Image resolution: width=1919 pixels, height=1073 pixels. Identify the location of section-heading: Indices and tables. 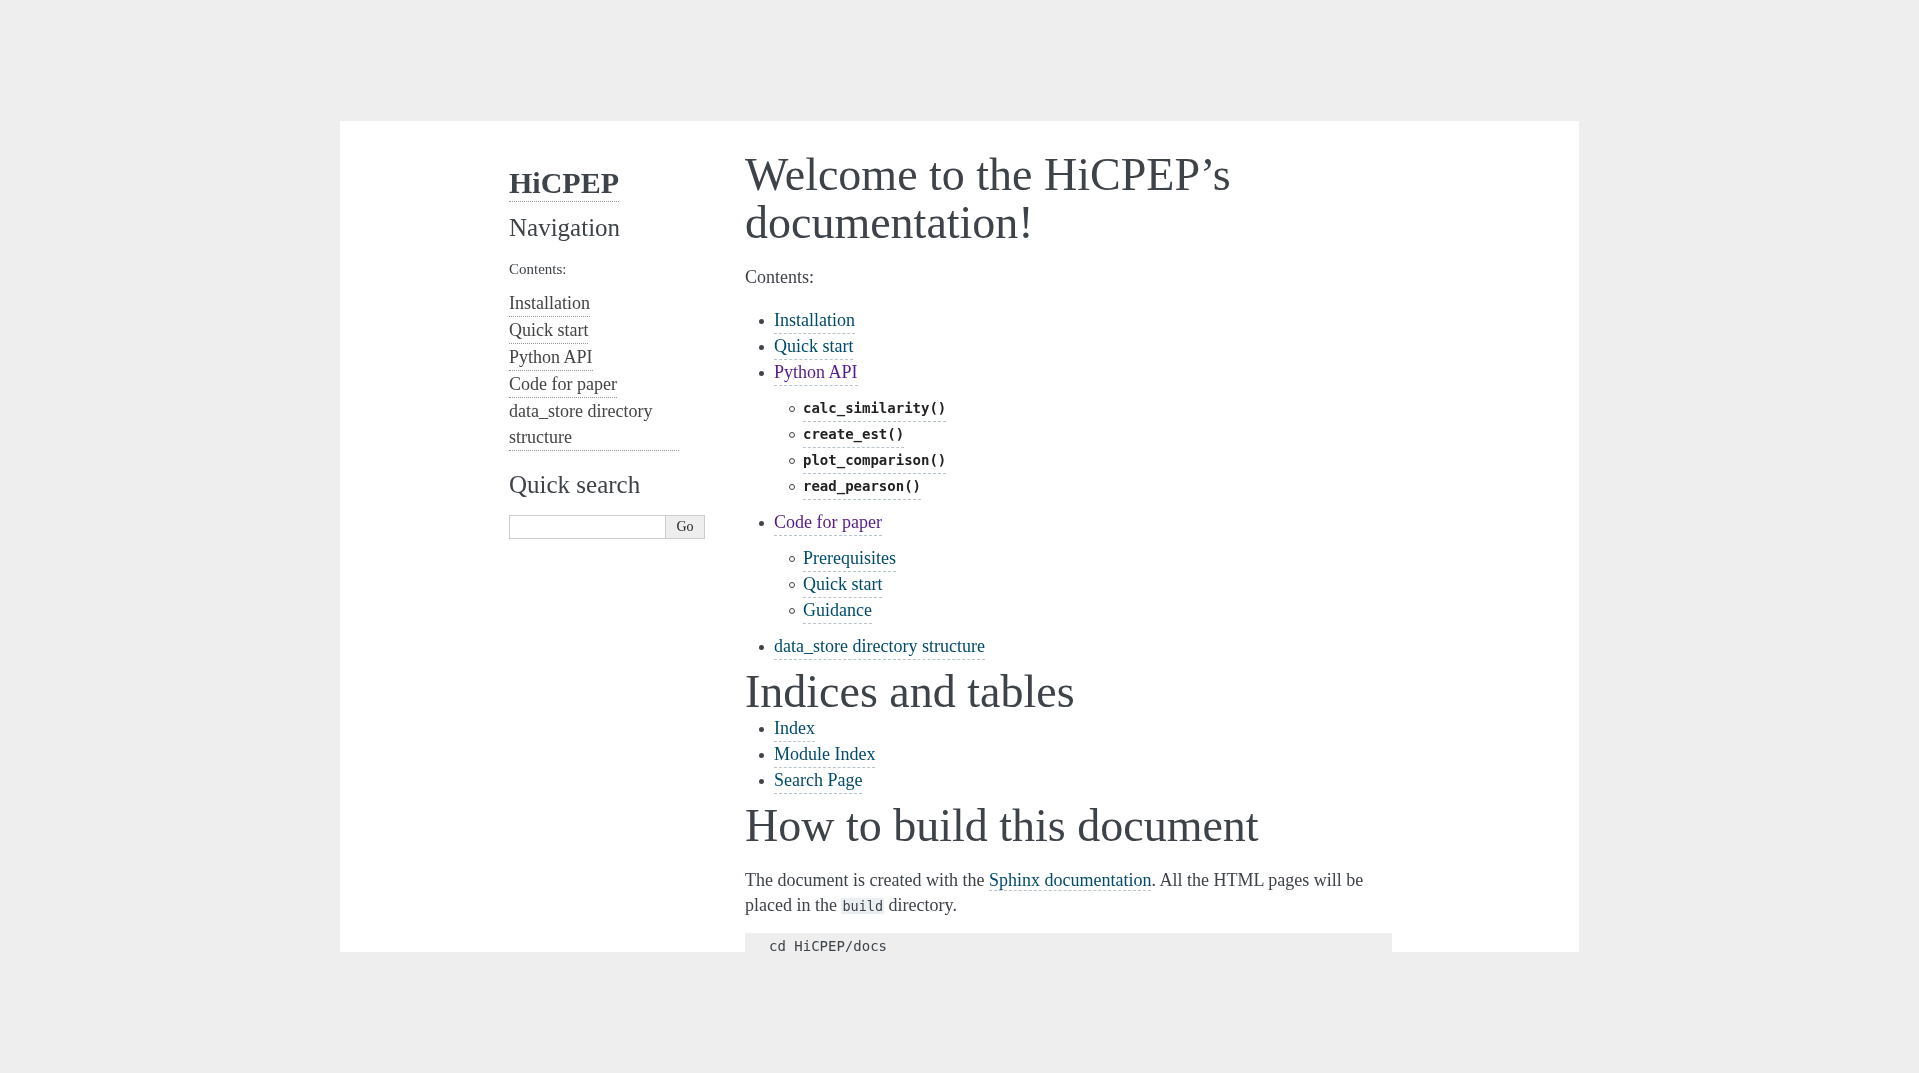
(910, 692).